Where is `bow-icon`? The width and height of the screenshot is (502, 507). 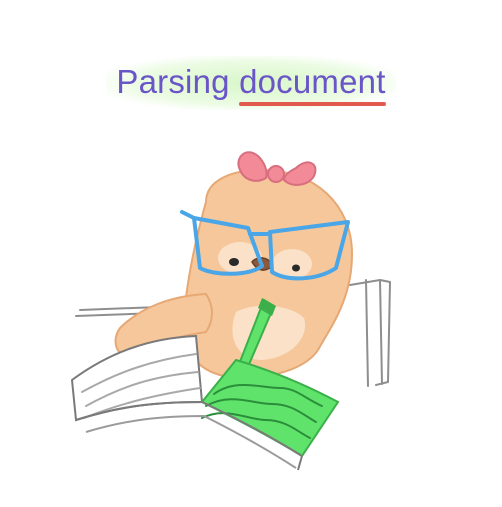
bow-icon is located at coordinates (277, 168).